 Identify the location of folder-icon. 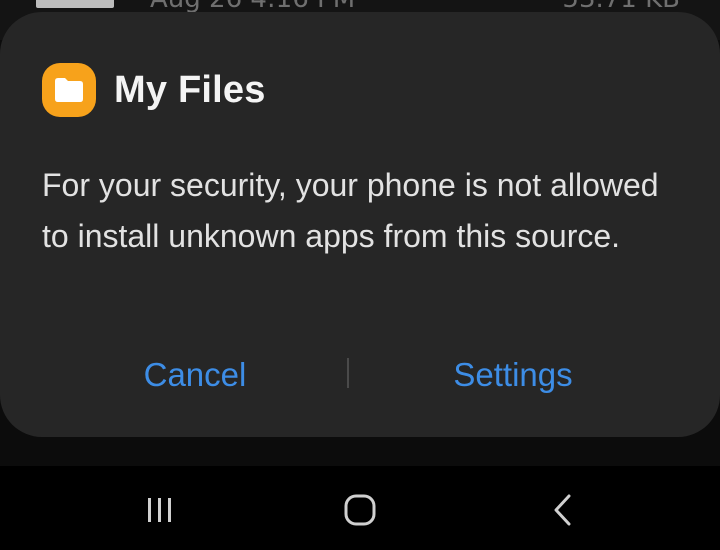
(69, 90).